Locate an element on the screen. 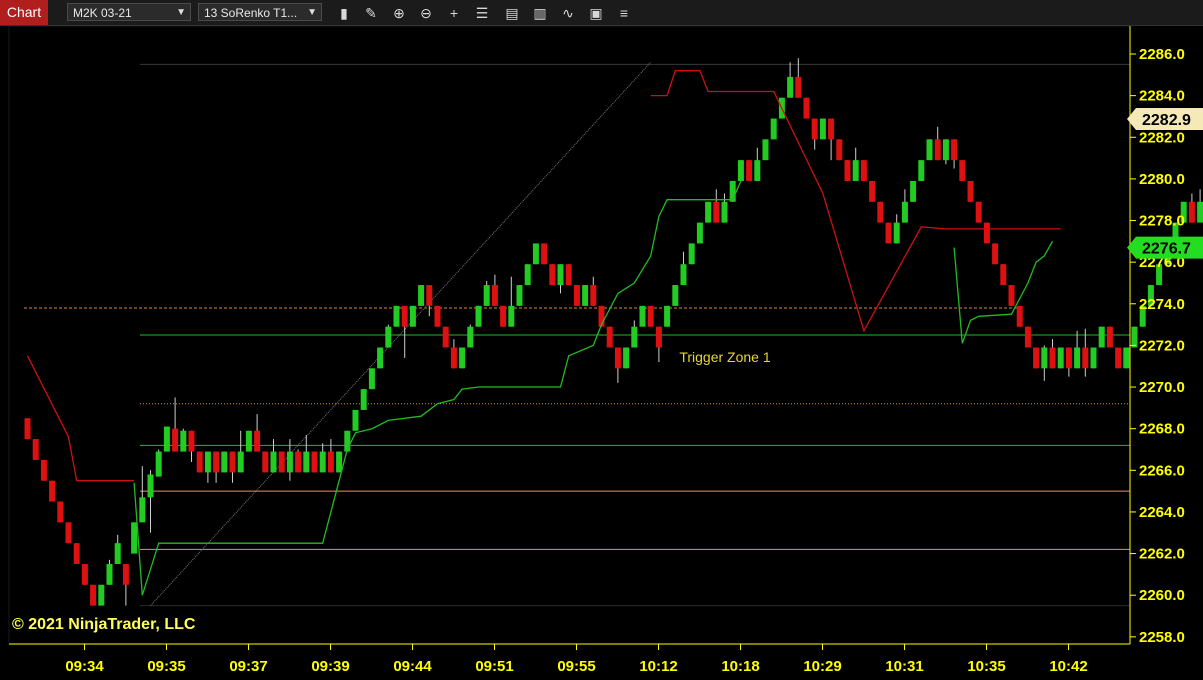 Image resolution: width=1203 pixels, height=680 pixels. x-tick-label: 09:55 is located at coordinates (576, 666).